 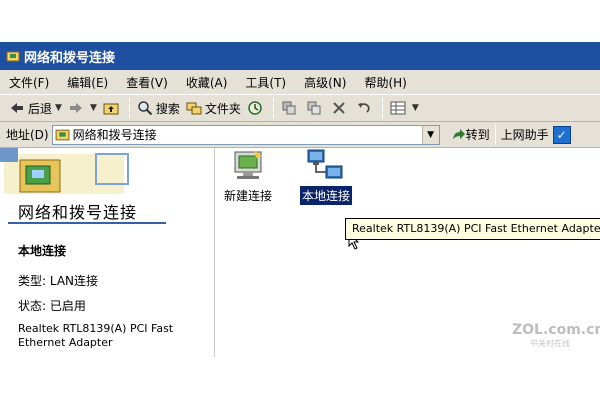 What do you see at coordinates (167, 108) in the screenshot?
I see `search-label: 搜索` at bounding box center [167, 108].